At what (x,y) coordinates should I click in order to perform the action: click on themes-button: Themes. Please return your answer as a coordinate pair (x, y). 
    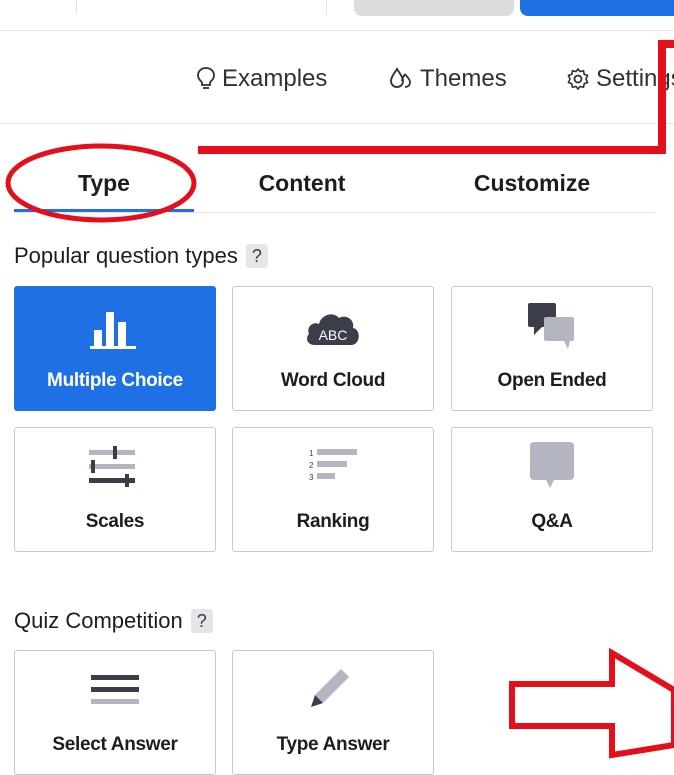
    Looking at the image, I should click on (447, 79).